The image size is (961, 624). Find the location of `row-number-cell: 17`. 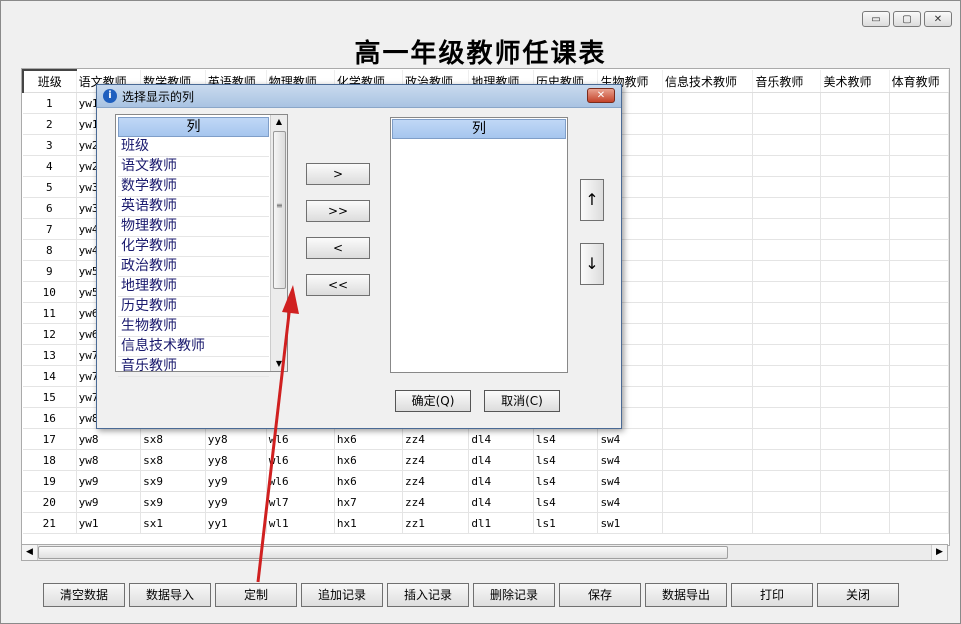

row-number-cell: 17 is located at coordinates (50, 439).